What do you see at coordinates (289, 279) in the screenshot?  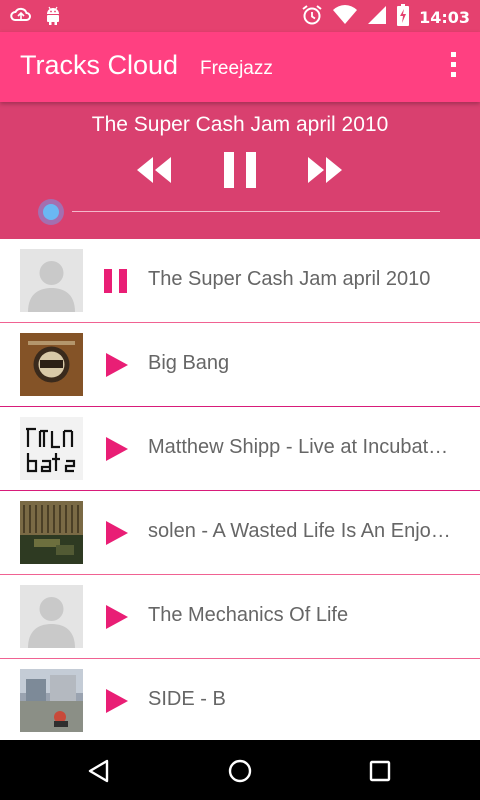 I see `track-title: The Super Cash Jam april 2010` at bounding box center [289, 279].